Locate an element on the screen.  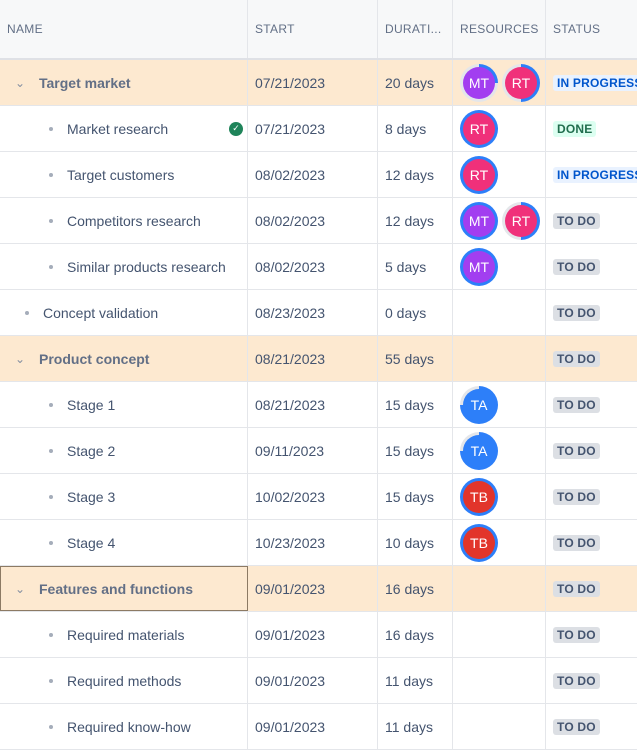
resources-cell: TA is located at coordinates (499, 450).